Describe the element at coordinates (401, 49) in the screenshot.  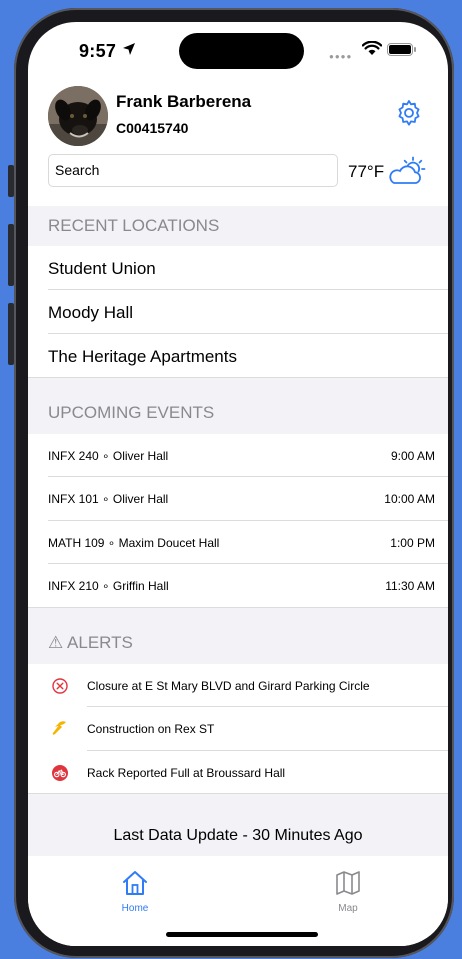
I see `battery-icon` at that location.